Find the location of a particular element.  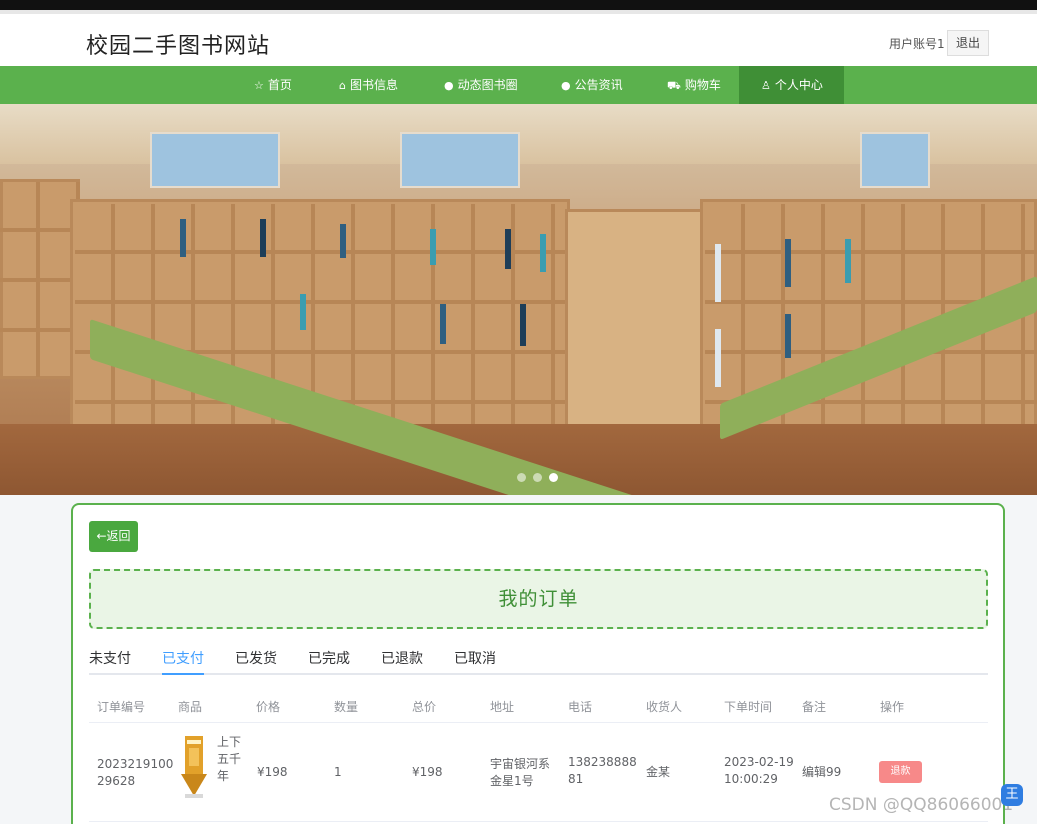

main-navbar: ☆ 首页 ⌂ 图书信息 ● 动态图书圈 ● 公告资讯 ⛟ 购物车 ♙ 个人中心 is located at coordinates (518, 85).